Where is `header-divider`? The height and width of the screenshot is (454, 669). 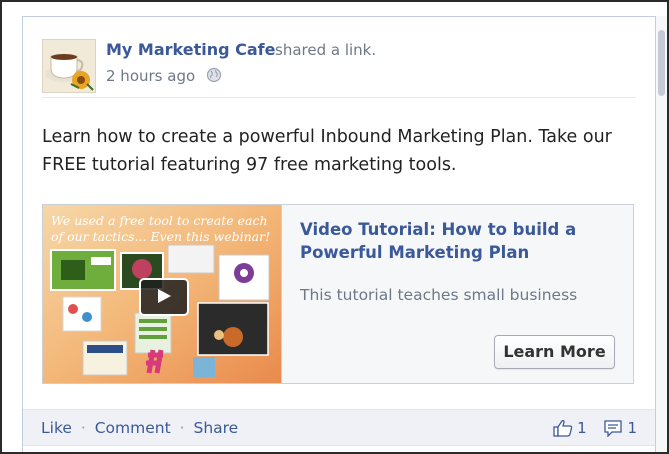
header-divider is located at coordinates (339, 97).